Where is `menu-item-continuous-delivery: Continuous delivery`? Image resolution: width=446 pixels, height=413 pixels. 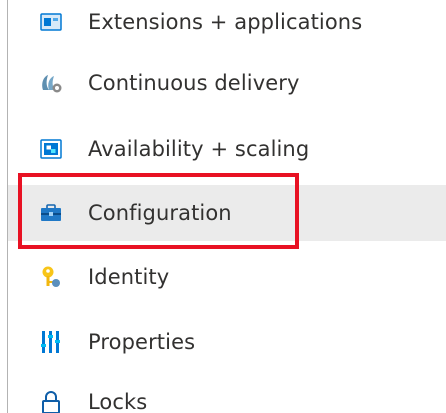 menu-item-continuous-delivery: Continuous delivery is located at coordinates (227, 83).